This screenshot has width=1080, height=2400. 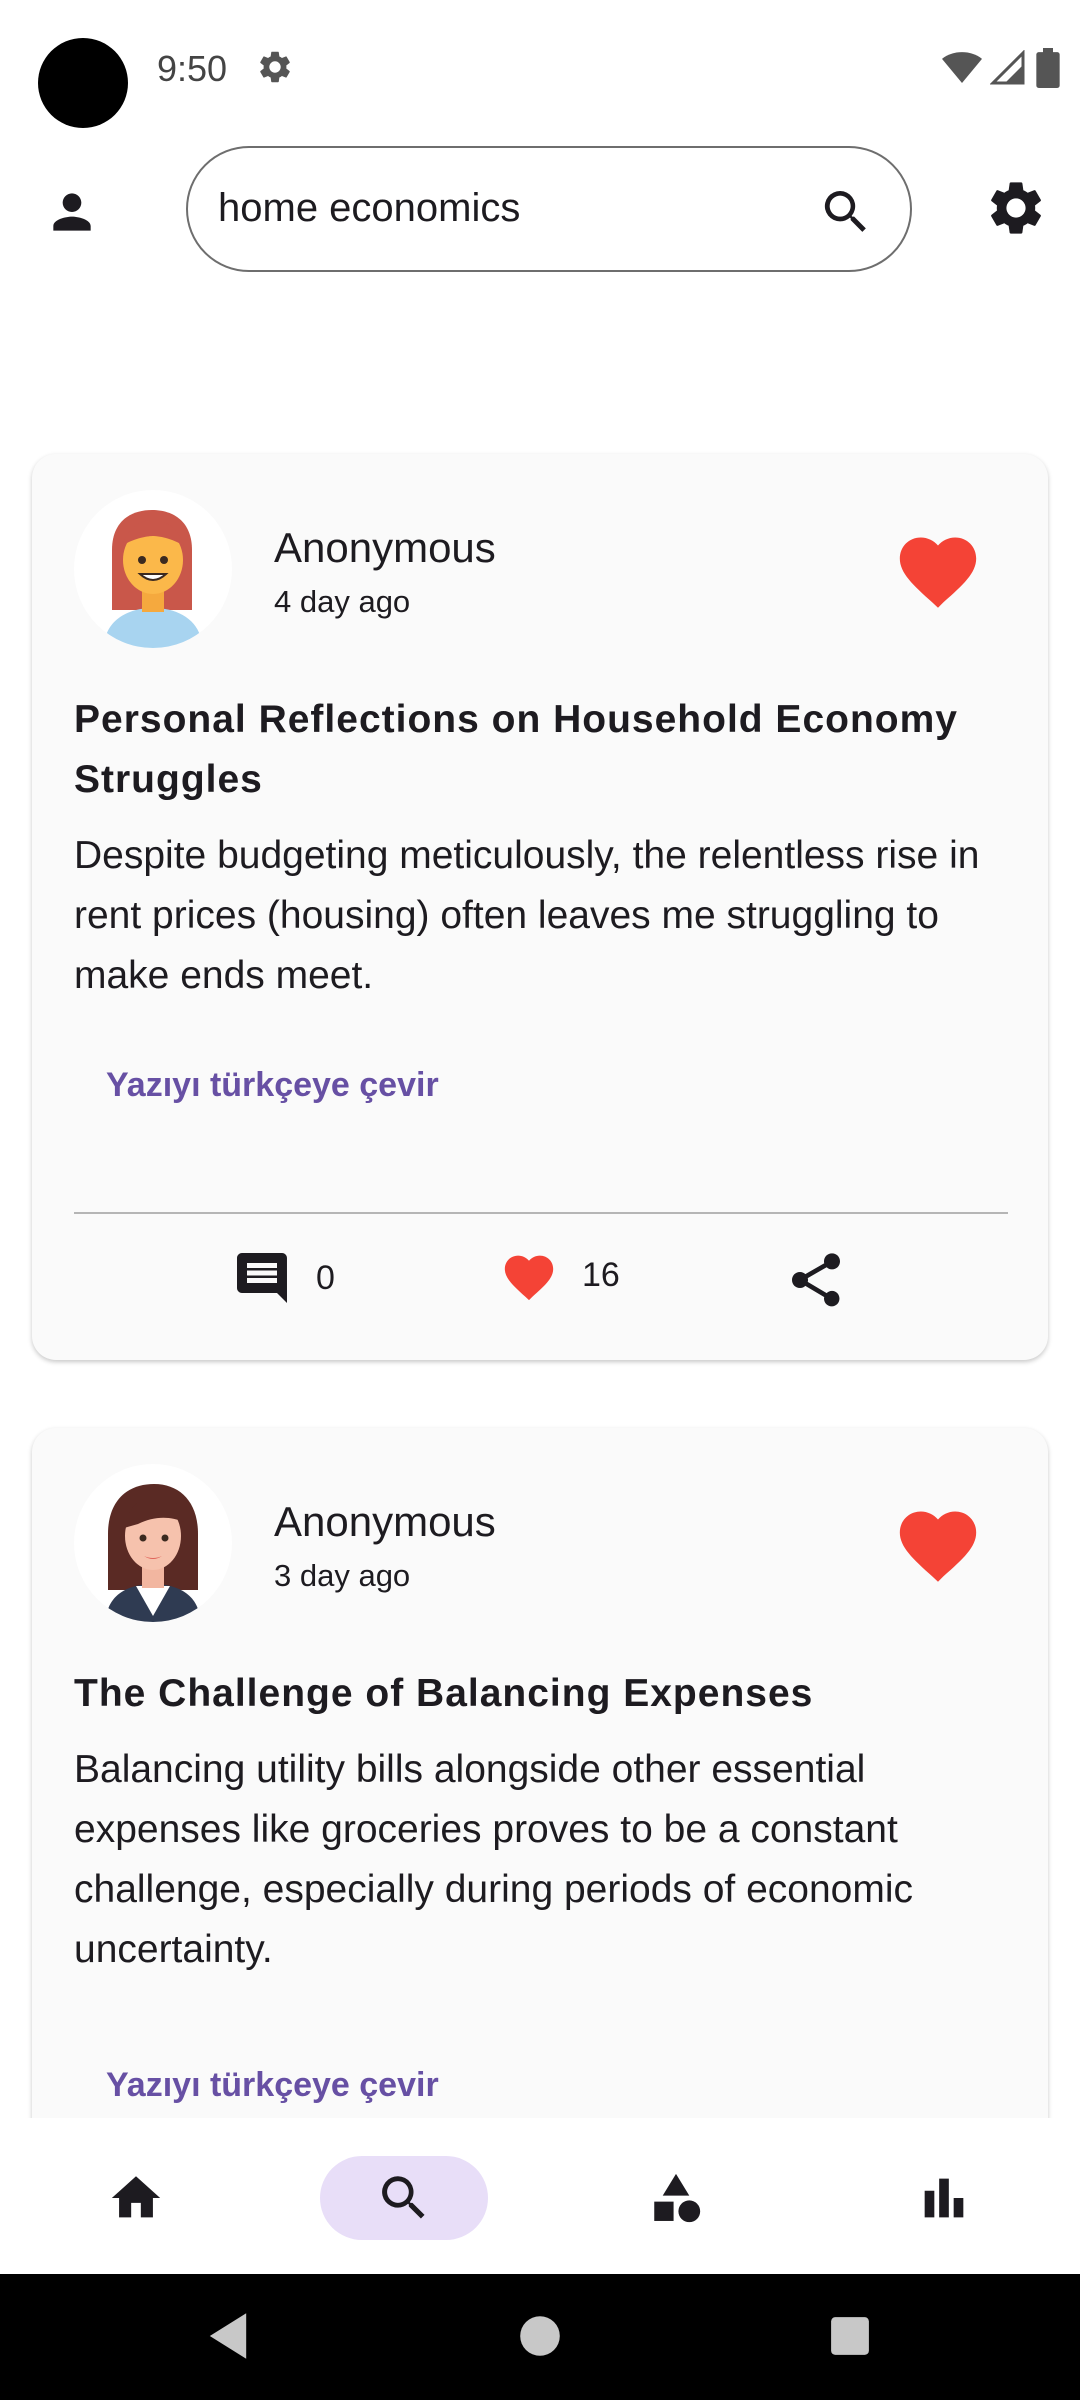 I want to click on share-icon, so click(x=816, y=1280).